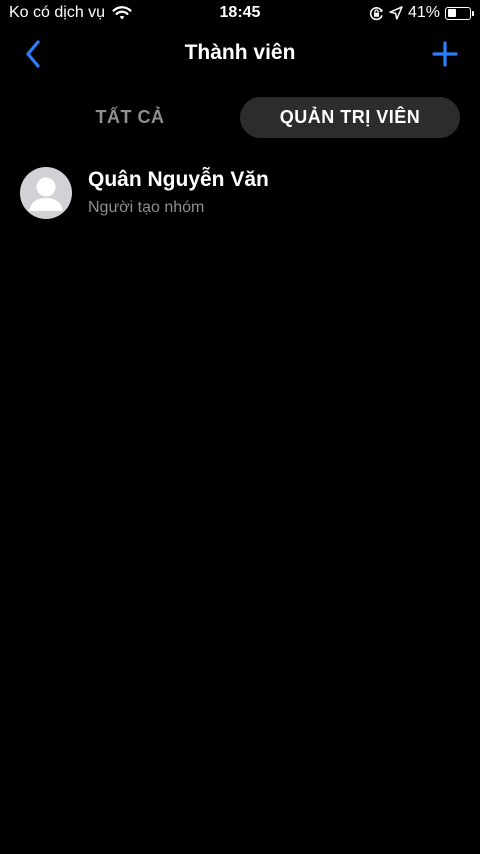 This screenshot has width=480, height=854. I want to click on battery-percent: 41%, so click(423, 12).